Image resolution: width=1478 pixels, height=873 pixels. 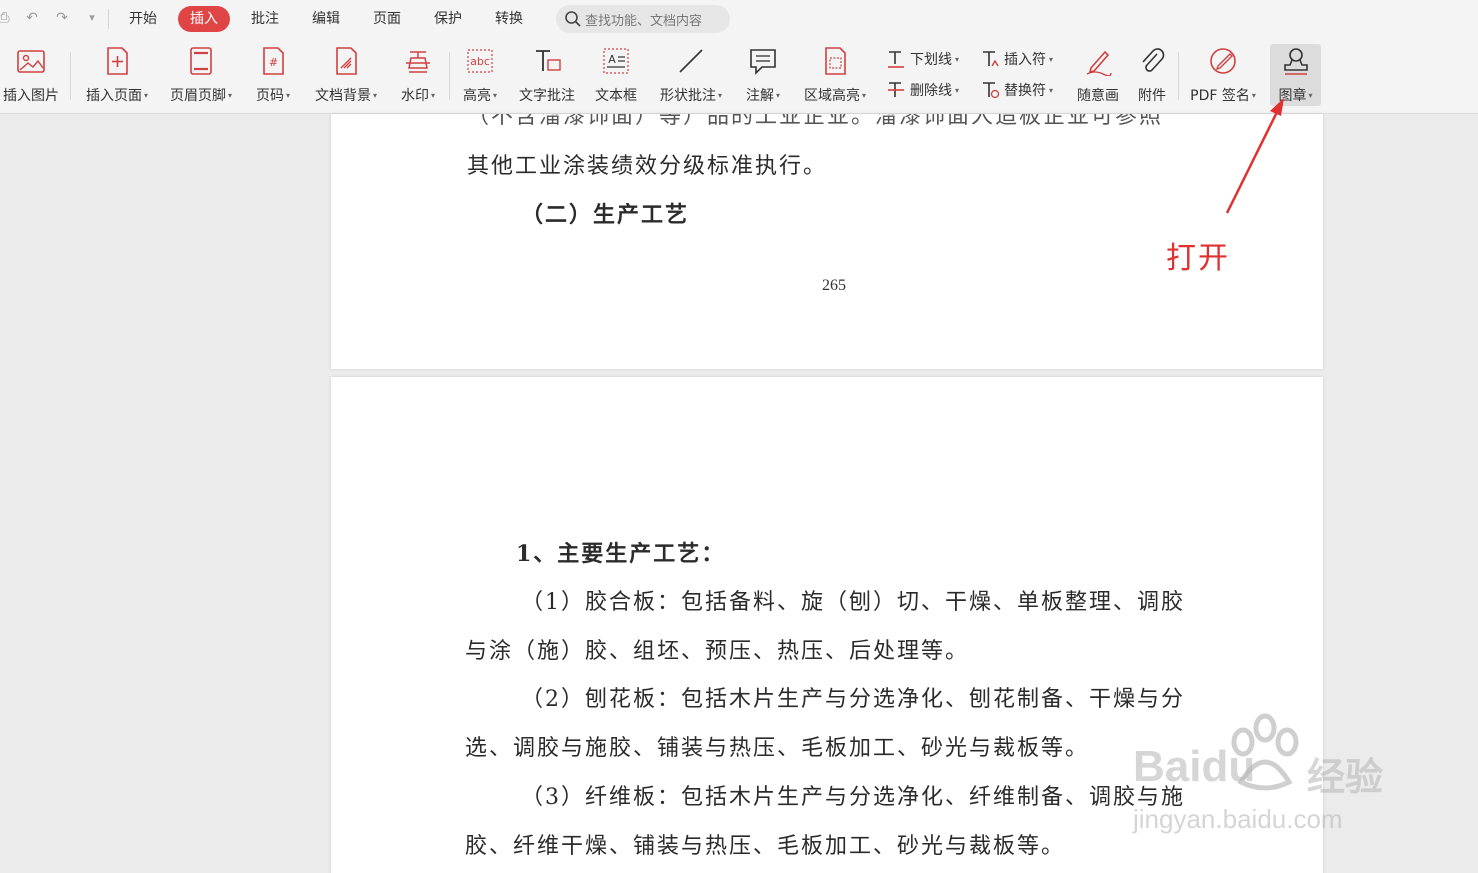 What do you see at coordinates (143, 19) in the screenshot?
I see `tab-home: 开始` at bounding box center [143, 19].